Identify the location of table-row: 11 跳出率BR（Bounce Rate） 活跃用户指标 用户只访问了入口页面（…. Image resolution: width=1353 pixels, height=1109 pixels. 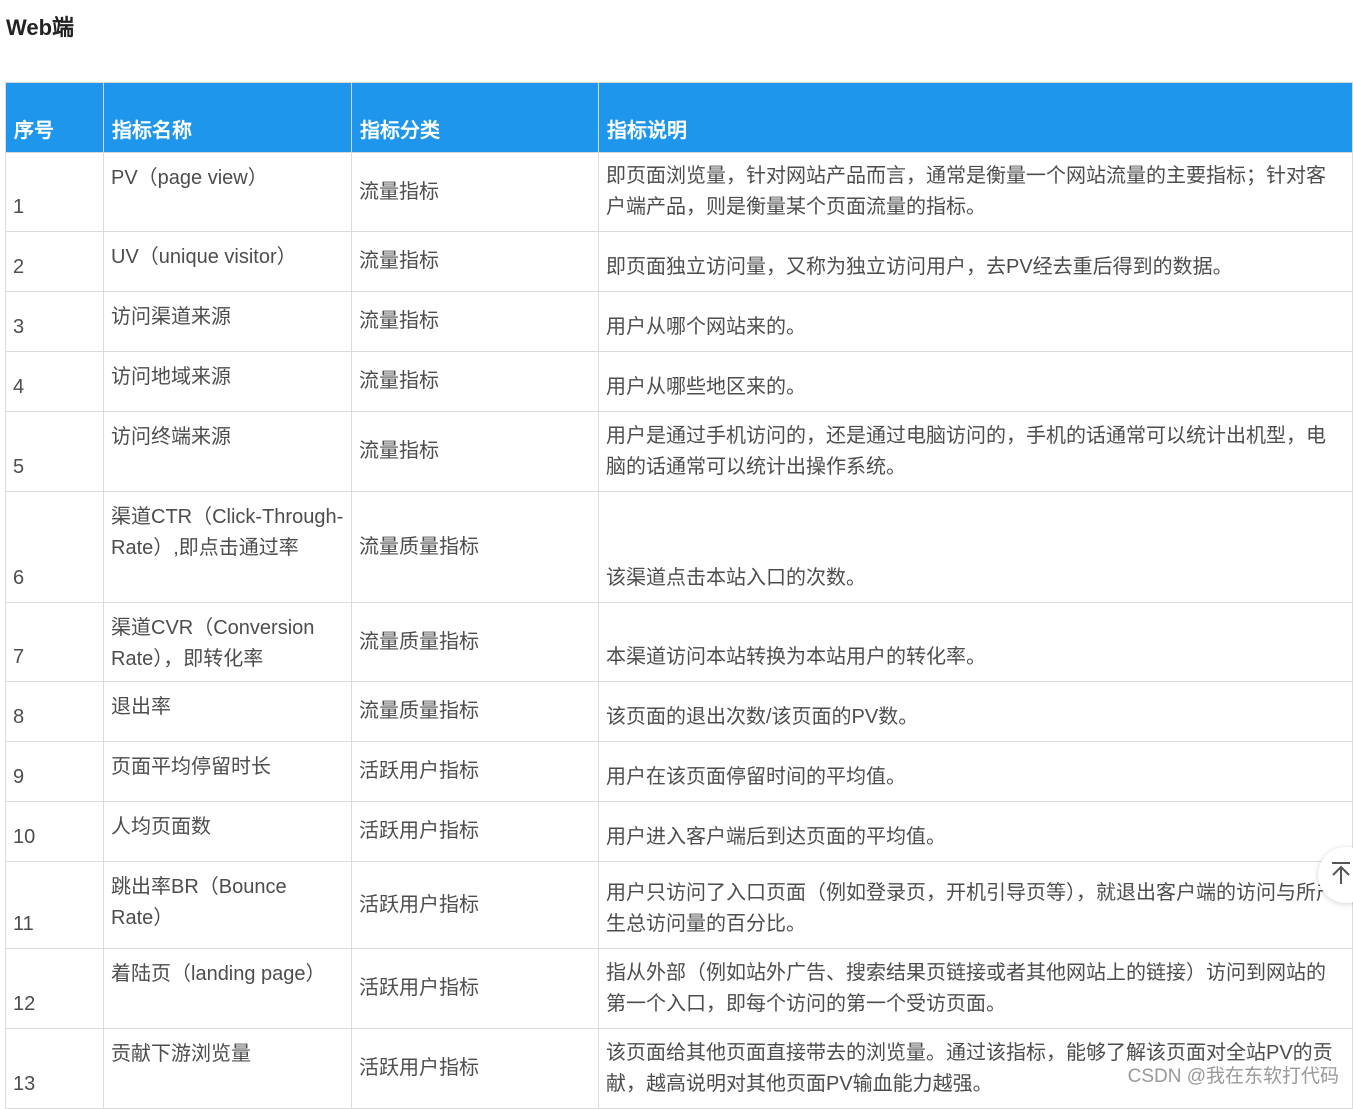
(679, 905).